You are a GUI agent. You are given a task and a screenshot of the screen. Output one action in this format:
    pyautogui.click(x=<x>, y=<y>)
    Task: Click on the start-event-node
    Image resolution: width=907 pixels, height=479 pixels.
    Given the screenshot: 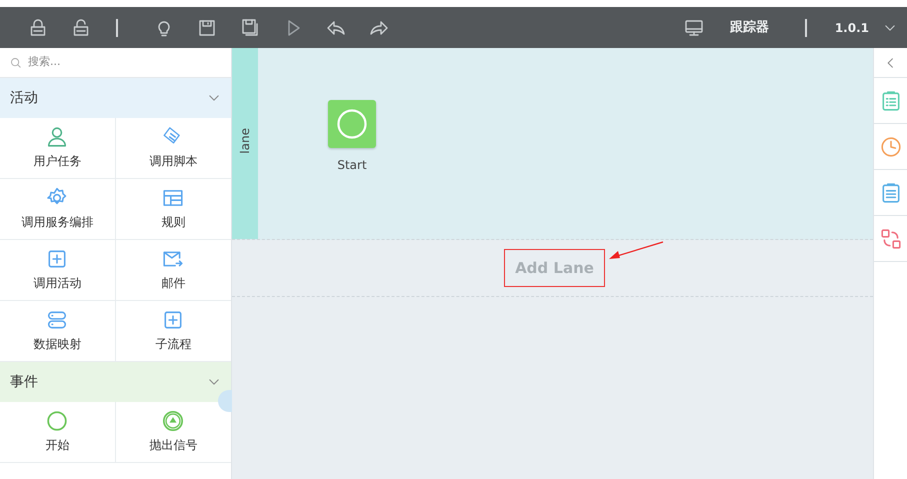 What is the action you would take?
    pyautogui.click(x=352, y=124)
    